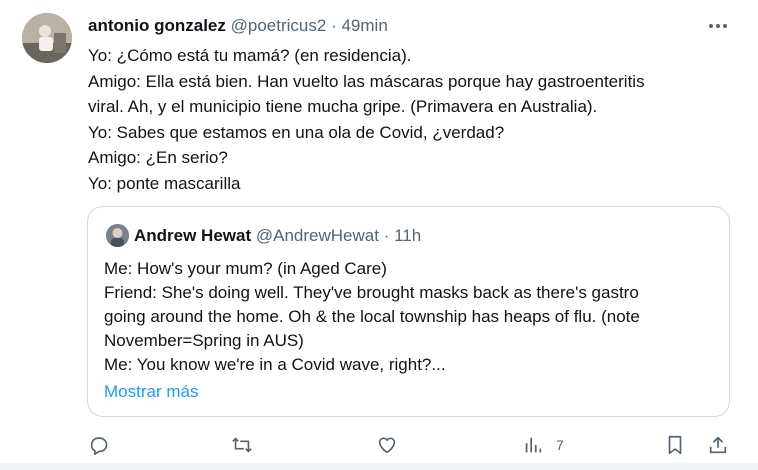 Image resolution: width=758 pixels, height=470 pixels. I want to click on reply-icon, so click(99, 446).